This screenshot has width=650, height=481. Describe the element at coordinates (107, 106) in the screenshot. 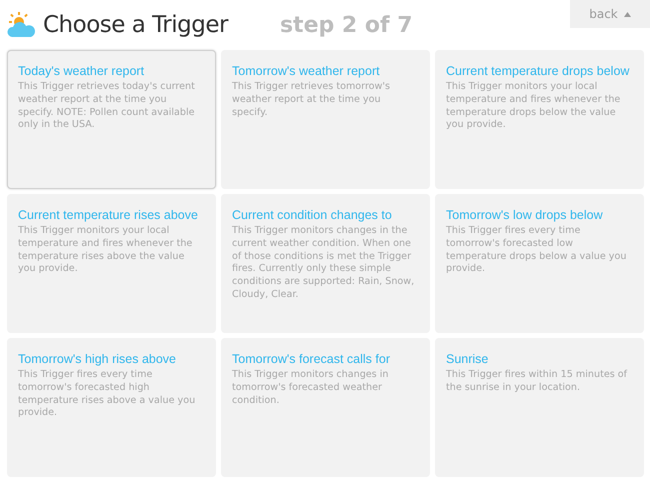

I see `trigger-description: This Trigger retrieves today's current weather report at the time you specify. NOTE: Pollen count available only in the USA.` at that location.